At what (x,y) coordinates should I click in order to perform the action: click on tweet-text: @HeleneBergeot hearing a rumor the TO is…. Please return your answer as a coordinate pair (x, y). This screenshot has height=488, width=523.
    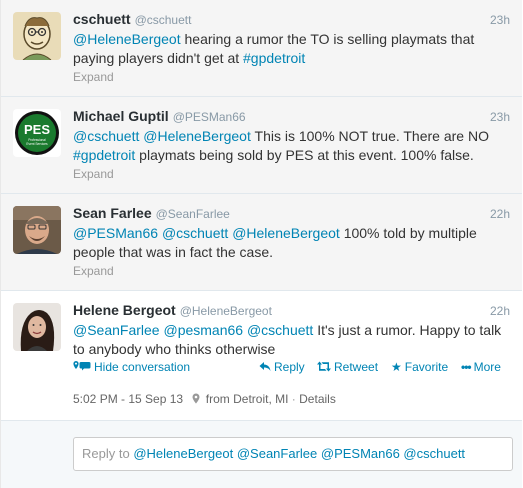
    Looking at the image, I should click on (291, 49).